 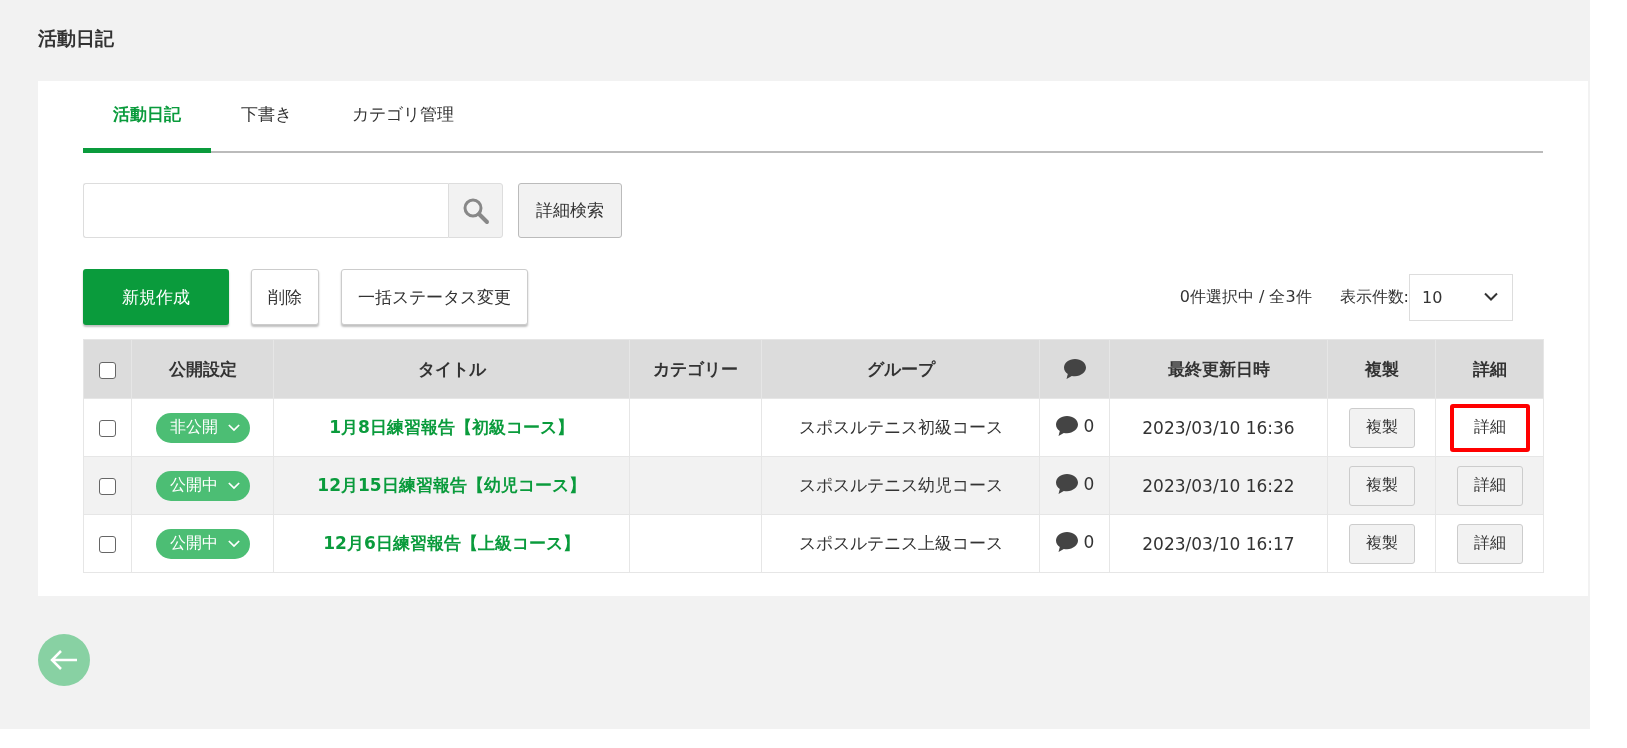 What do you see at coordinates (695, 369) in the screenshot?
I see `column-header: カテゴリー` at bounding box center [695, 369].